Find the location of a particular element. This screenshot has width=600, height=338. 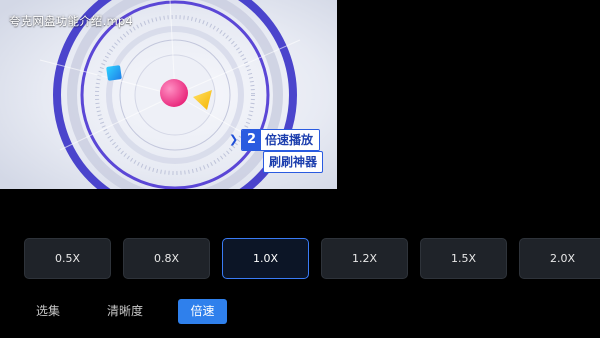

speed-option-0.8x: 0.8X is located at coordinates (166, 258).